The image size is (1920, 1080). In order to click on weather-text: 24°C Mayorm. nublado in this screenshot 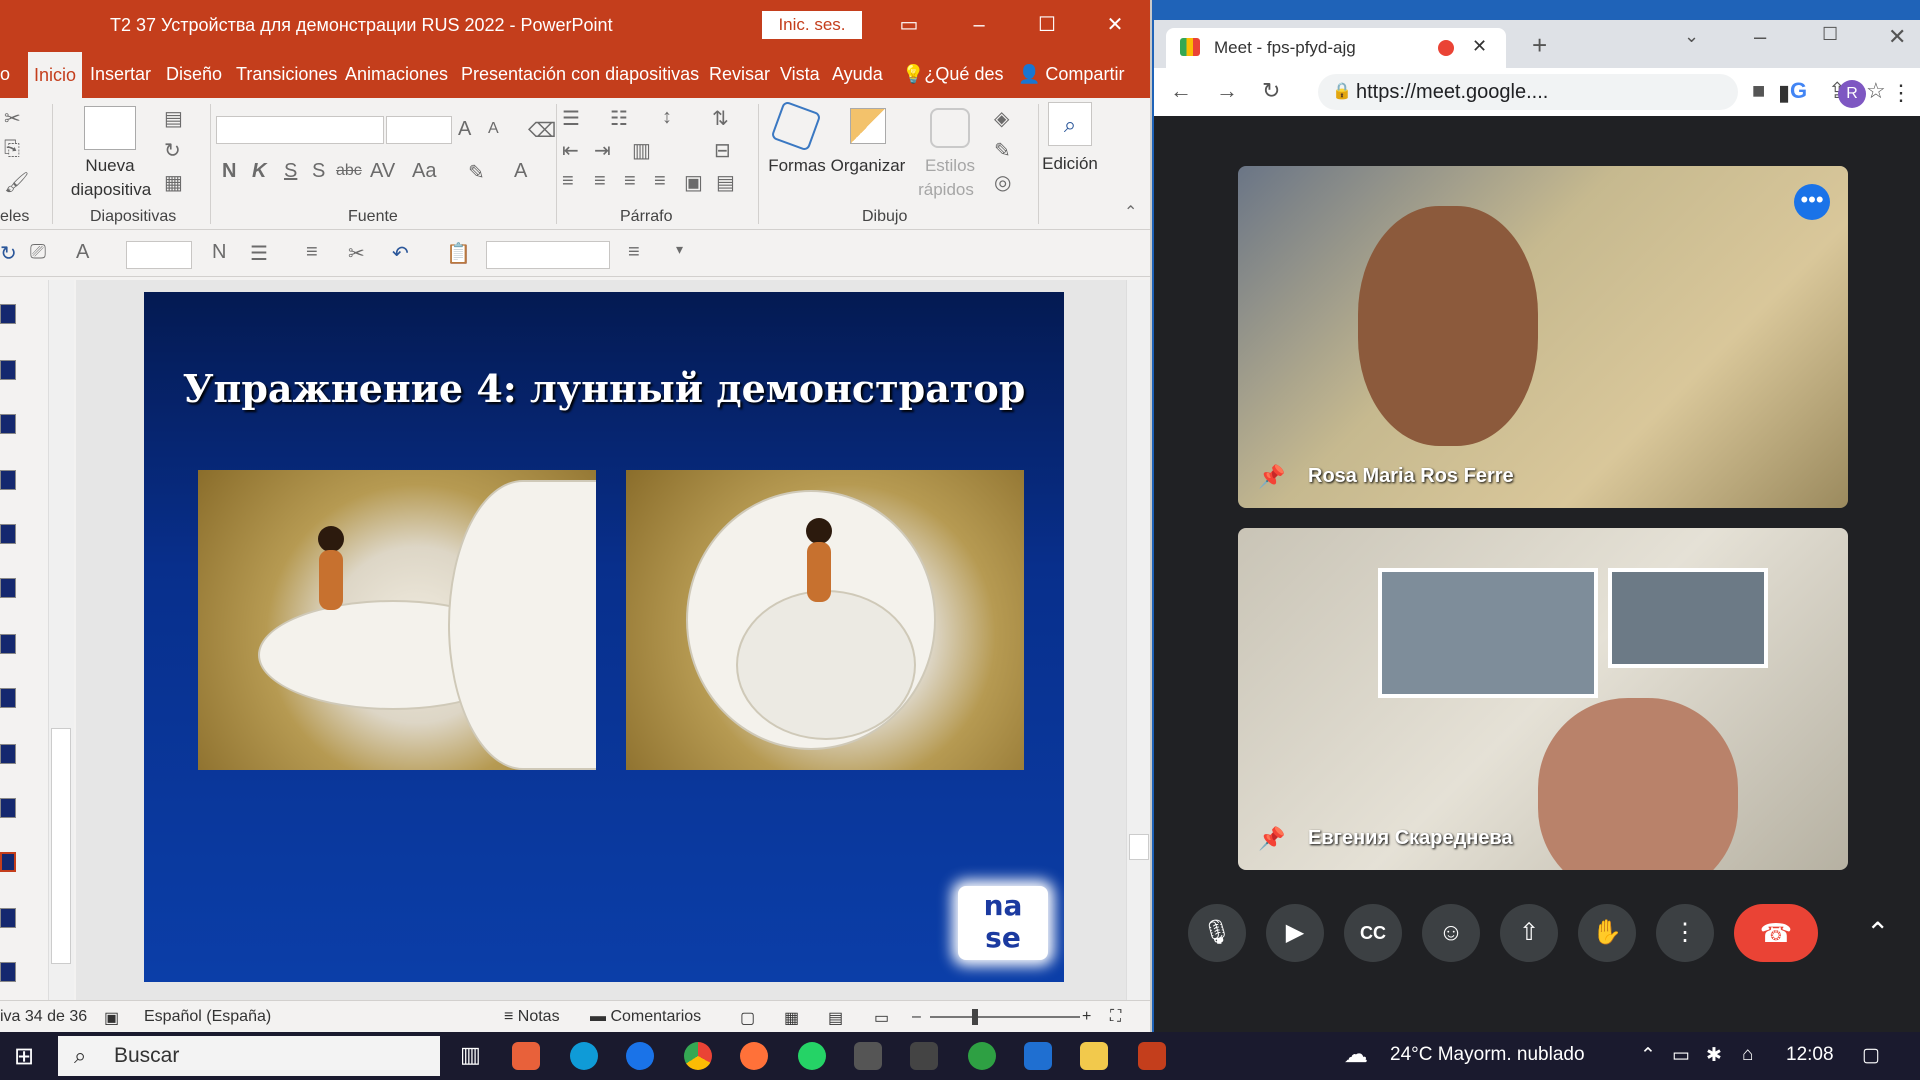, I will do `click(1487, 1055)`.